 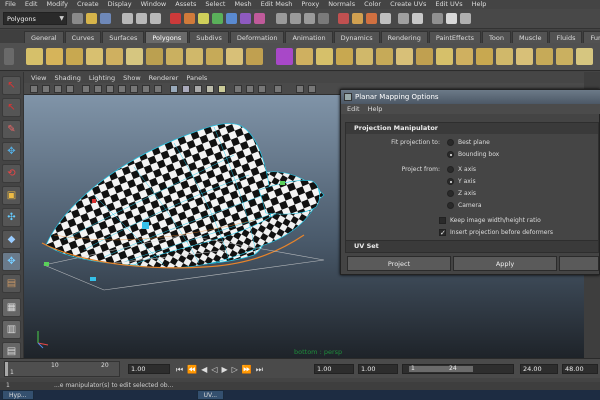 I want to click on menu-display: Display, so click(x=119, y=4).